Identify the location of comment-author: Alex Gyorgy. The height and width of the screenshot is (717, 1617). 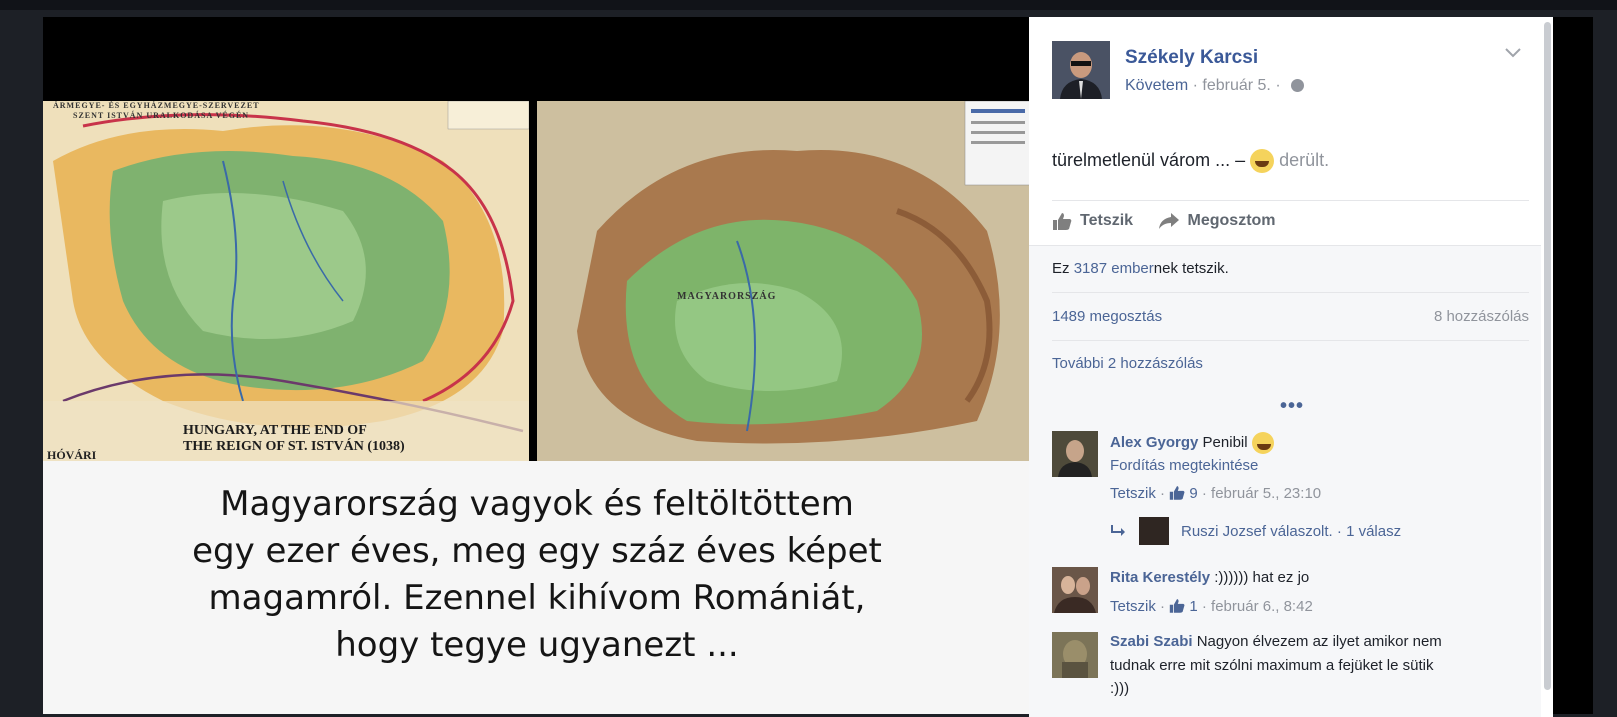
(1154, 442).